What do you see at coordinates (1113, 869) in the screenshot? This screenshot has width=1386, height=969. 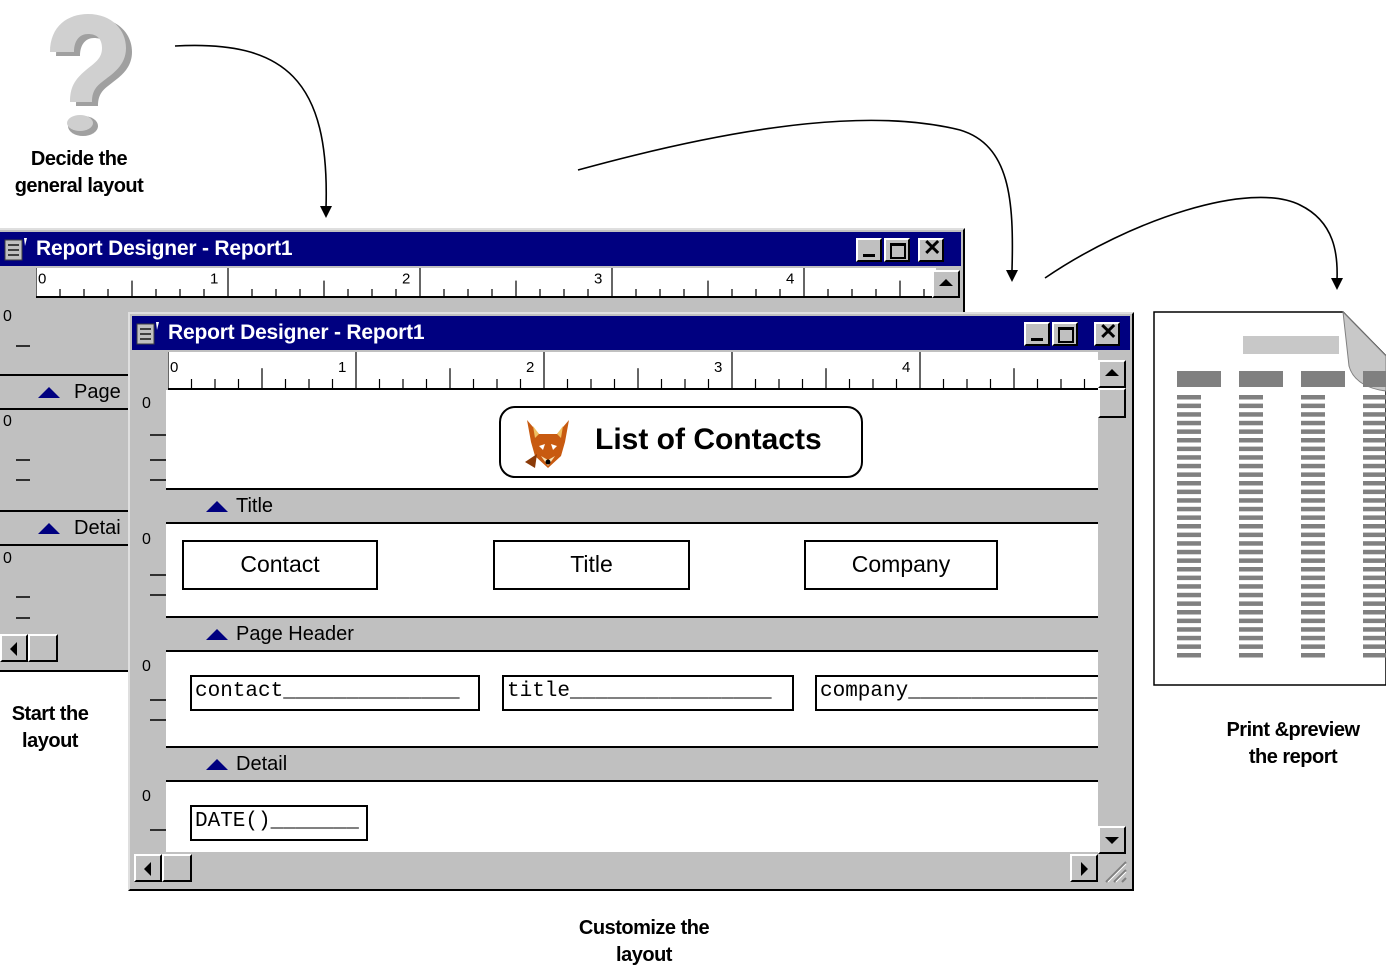 I see `resize-grip-icon` at bounding box center [1113, 869].